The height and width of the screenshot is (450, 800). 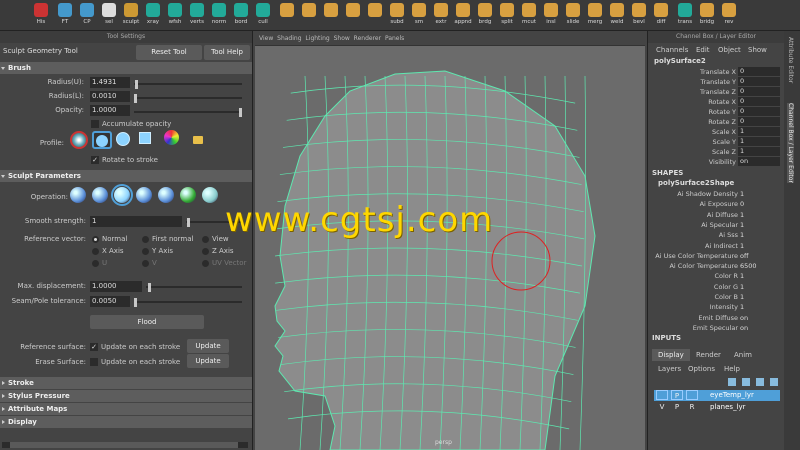 What do you see at coordinates (573, 16) in the screenshot?
I see `shelf-button-slide: slide` at bounding box center [573, 16].